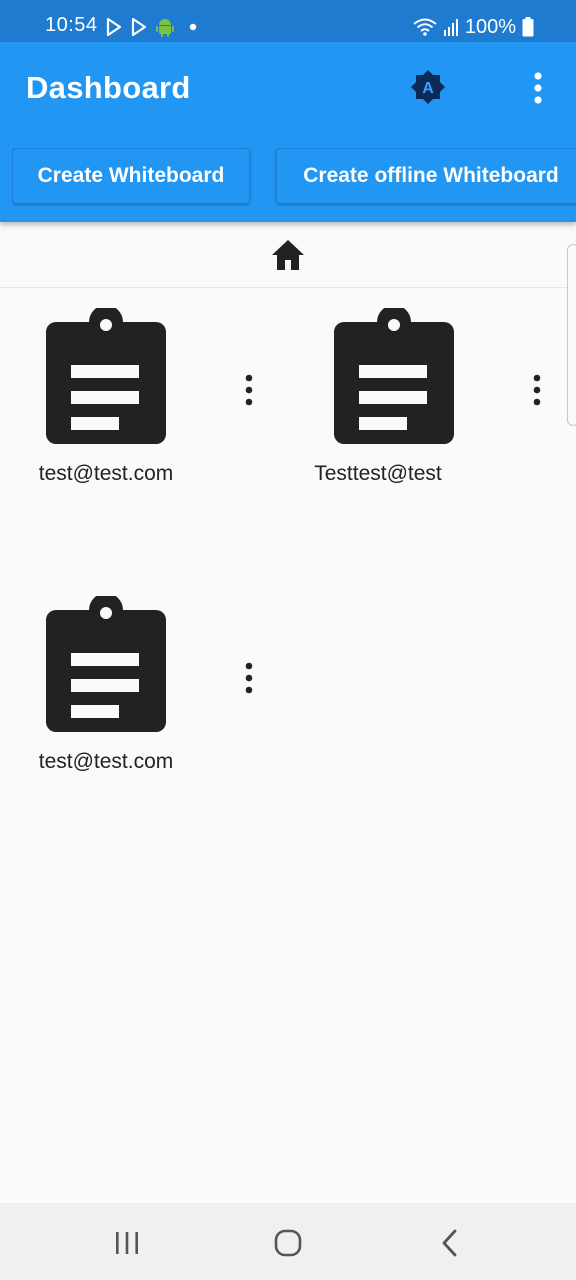  Describe the element at coordinates (108, 87) in the screenshot. I see `page-title: Dashboard` at that location.